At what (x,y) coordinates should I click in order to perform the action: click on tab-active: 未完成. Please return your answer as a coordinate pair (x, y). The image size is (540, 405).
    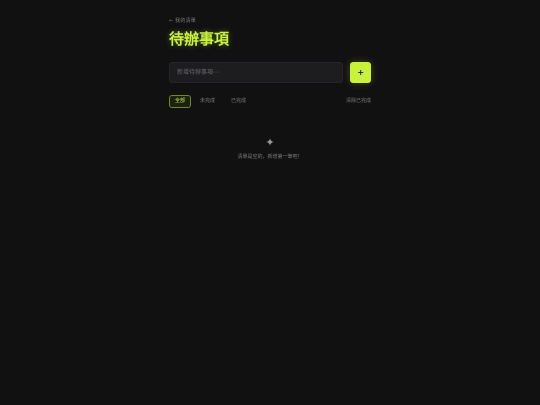
    Looking at the image, I should click on (207, 101).